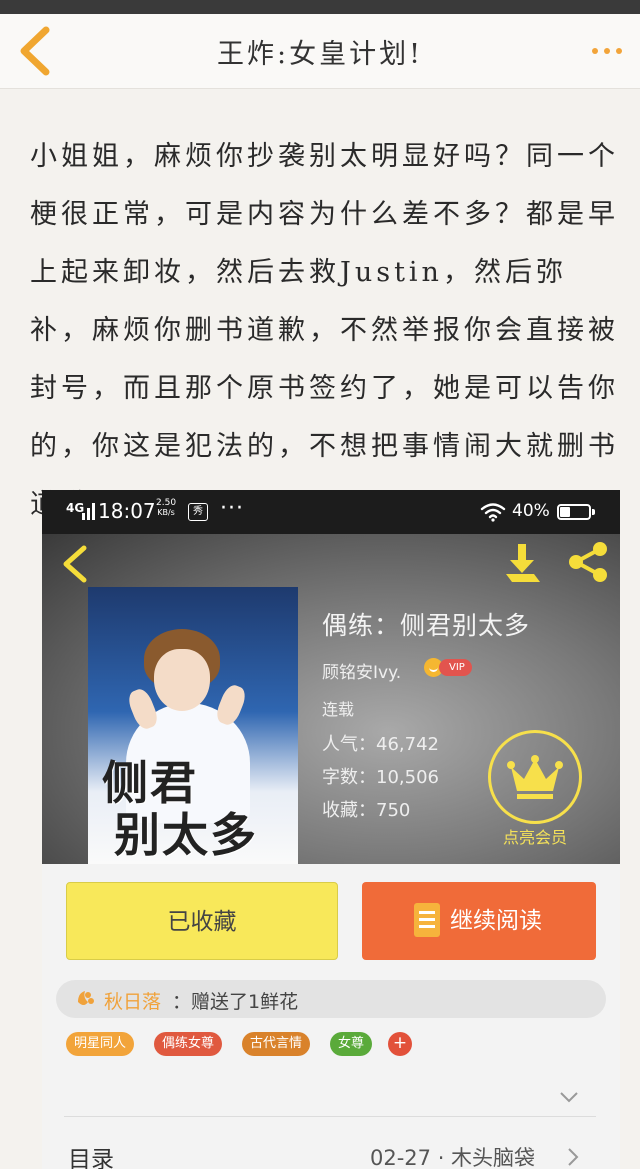 Image resolution: width=640 pixels, height=1169 pixels. I want to click on speed-value: 2.50, so click(166, 503).